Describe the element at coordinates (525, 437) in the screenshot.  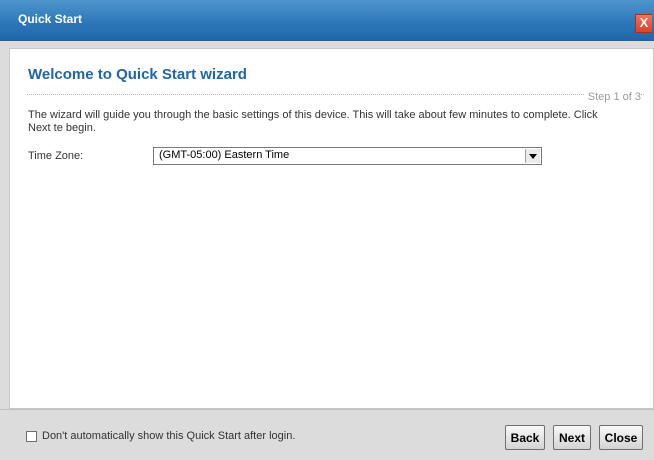
I see `back-button: Back` at that location.